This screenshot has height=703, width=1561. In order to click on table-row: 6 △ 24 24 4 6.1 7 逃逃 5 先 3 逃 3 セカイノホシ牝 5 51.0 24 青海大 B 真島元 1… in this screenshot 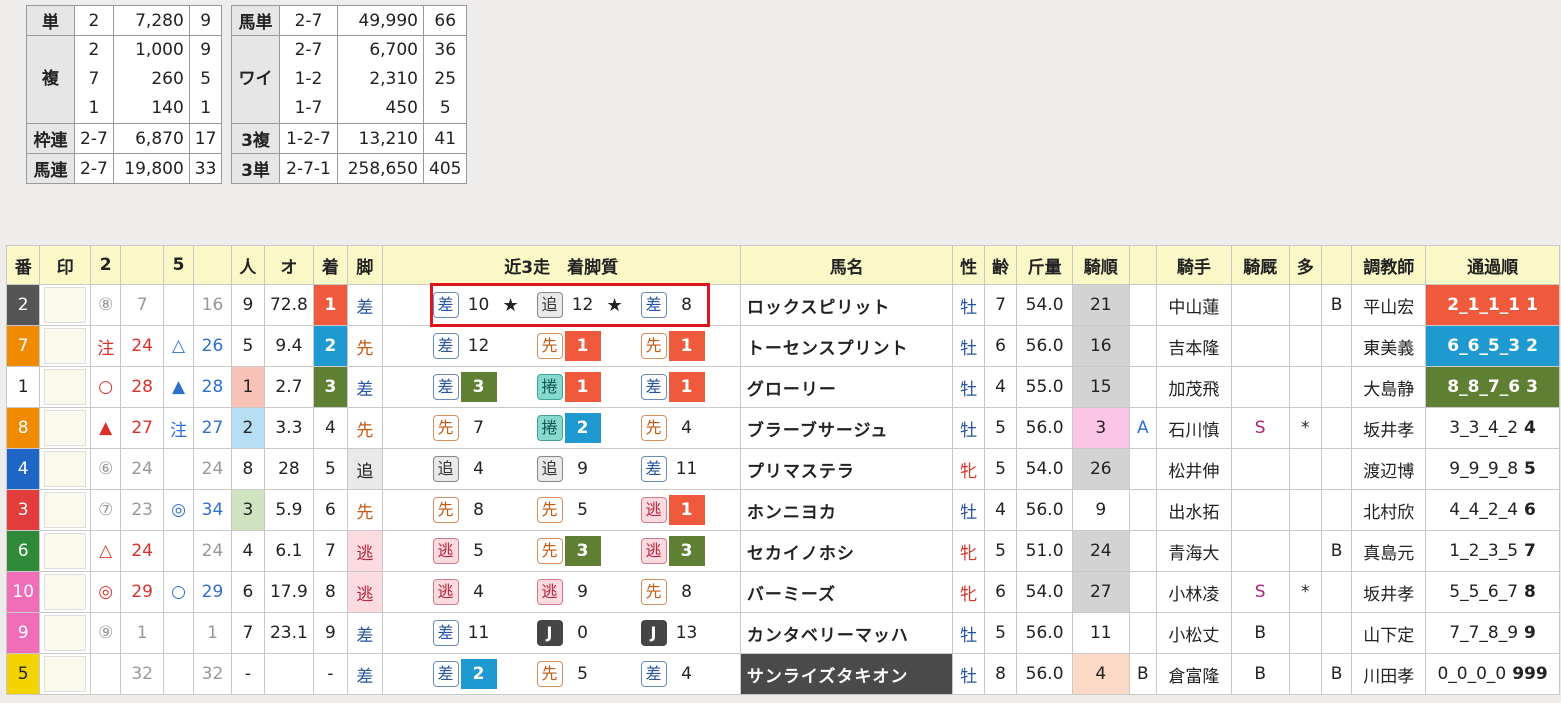, I will do `click(782, 551)`.